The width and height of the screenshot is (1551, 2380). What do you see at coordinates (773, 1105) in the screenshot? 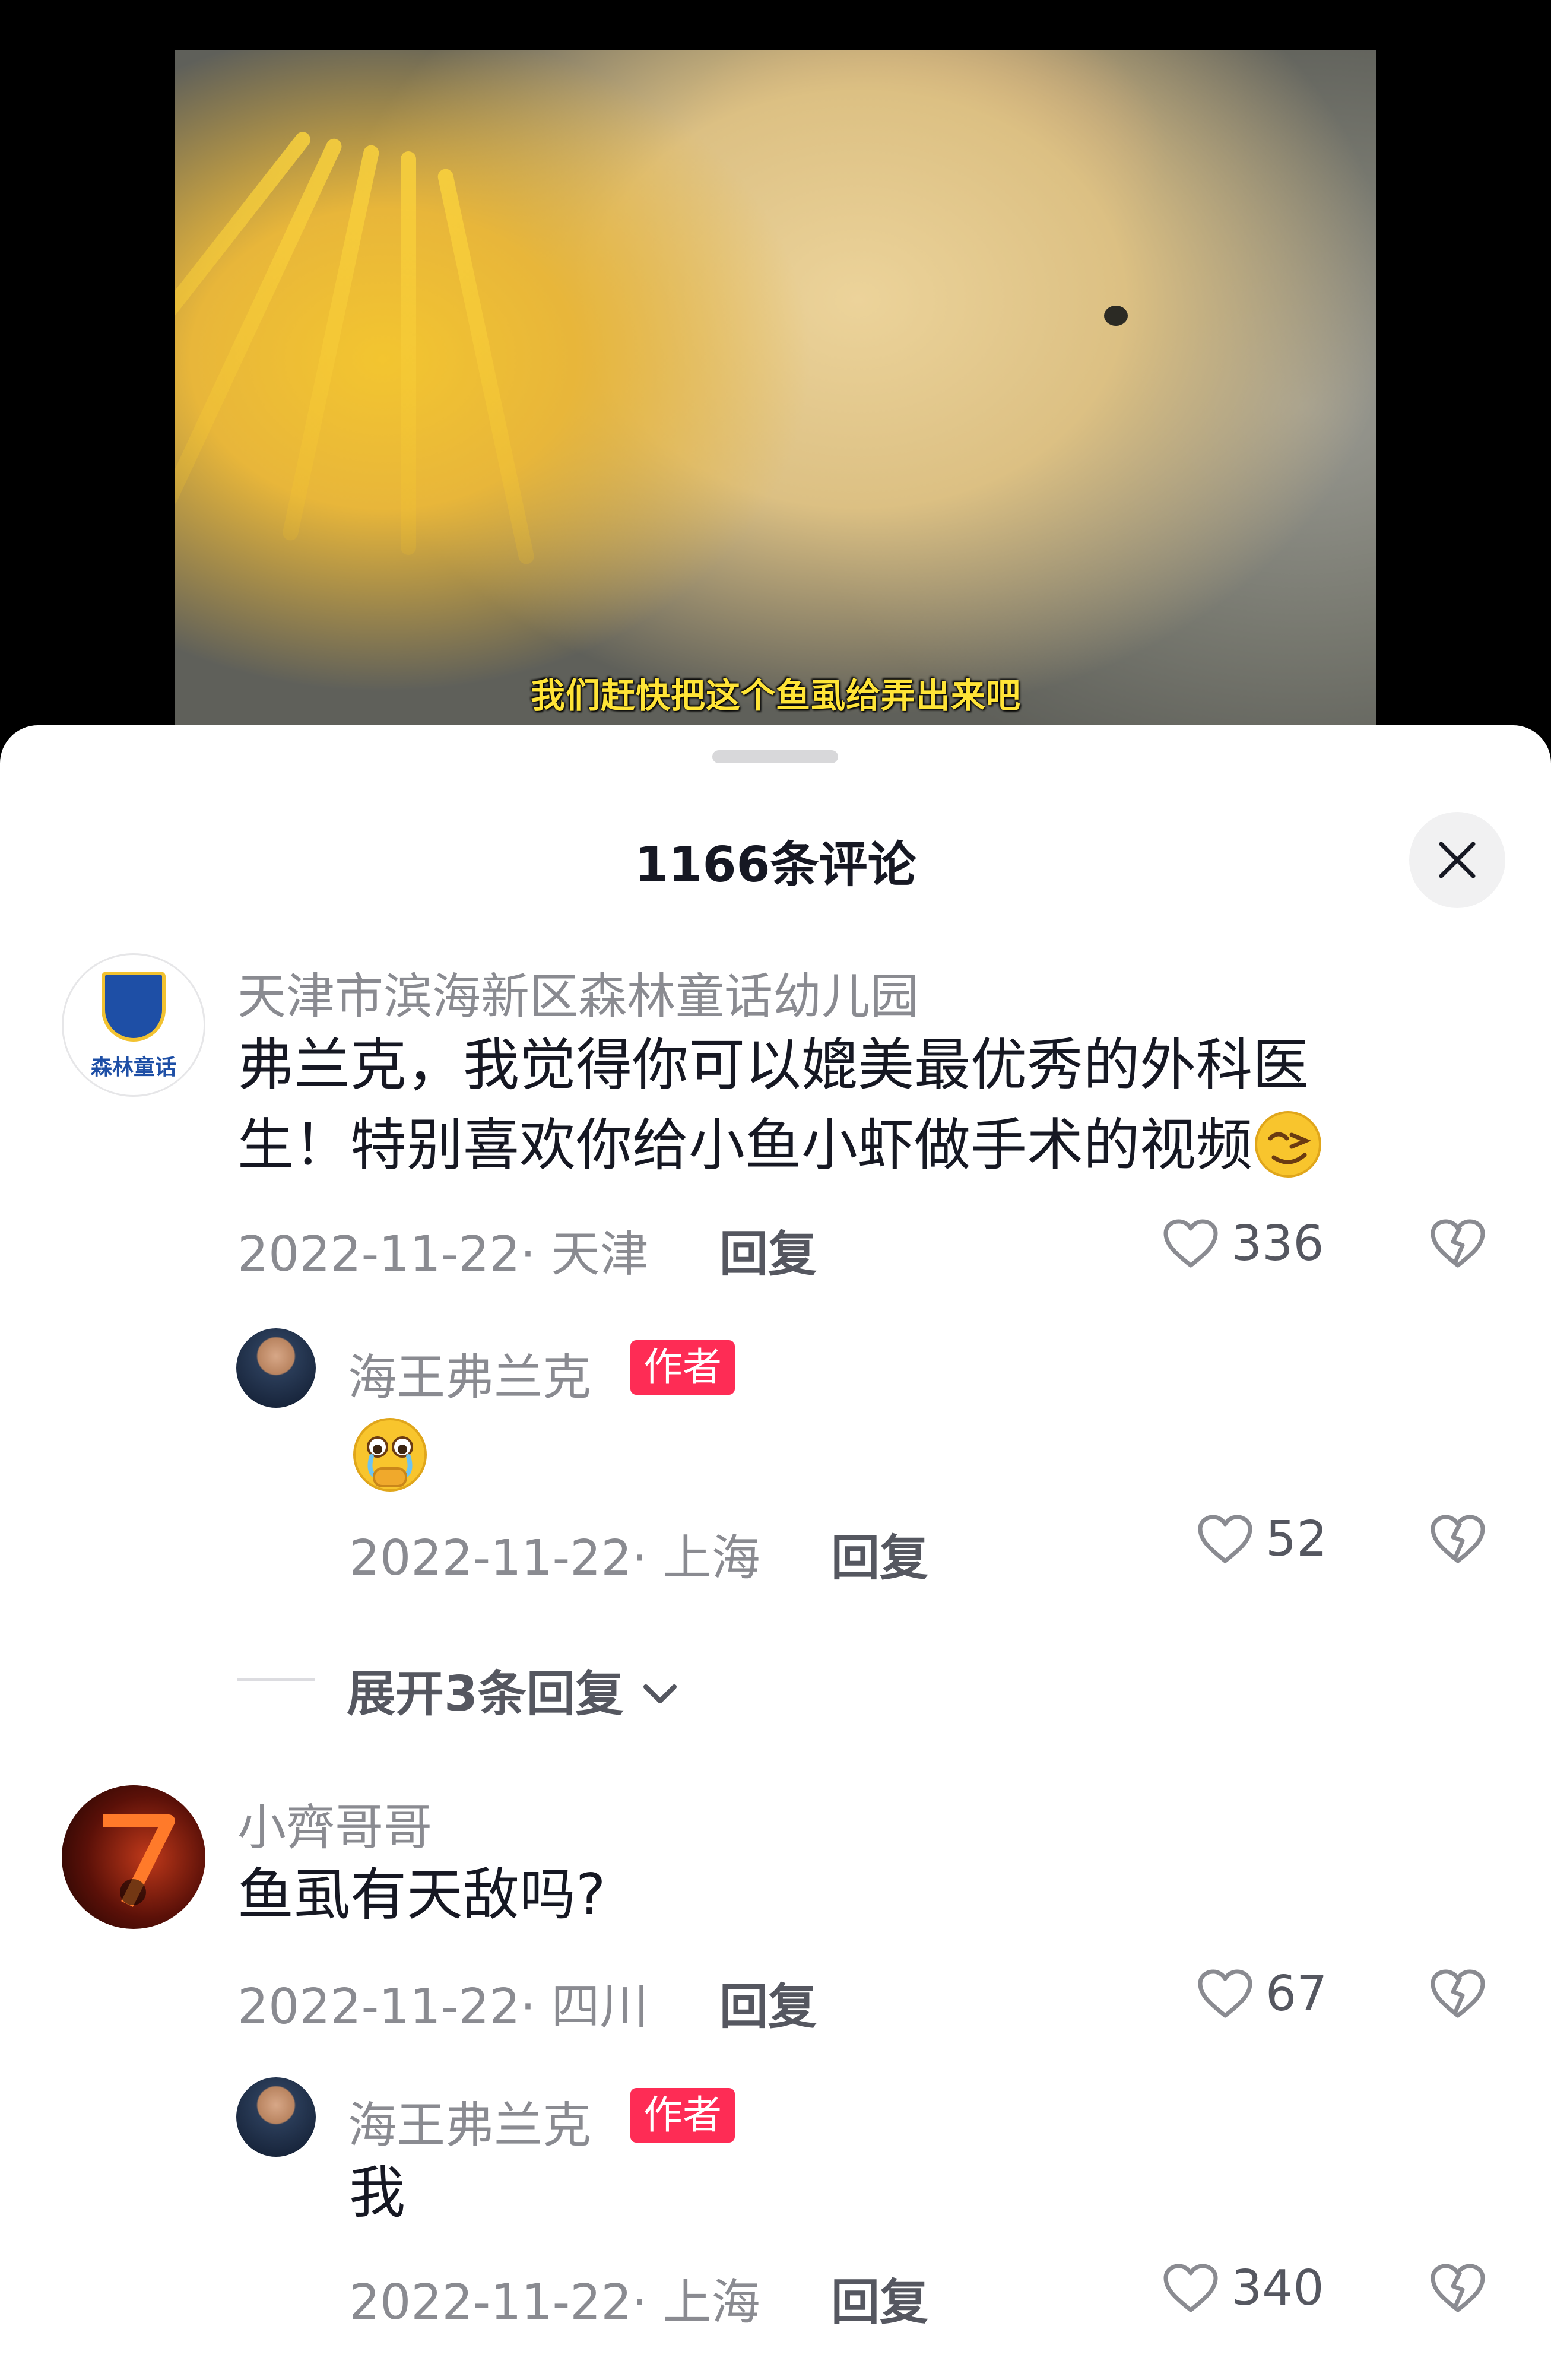
I see `comment-text-content: 弗兰克，我觉得你可以媲美最优秀的外科医生！特别喜欢你给小鱼小虾做手术的视频` at bounding box center [773, 1105].